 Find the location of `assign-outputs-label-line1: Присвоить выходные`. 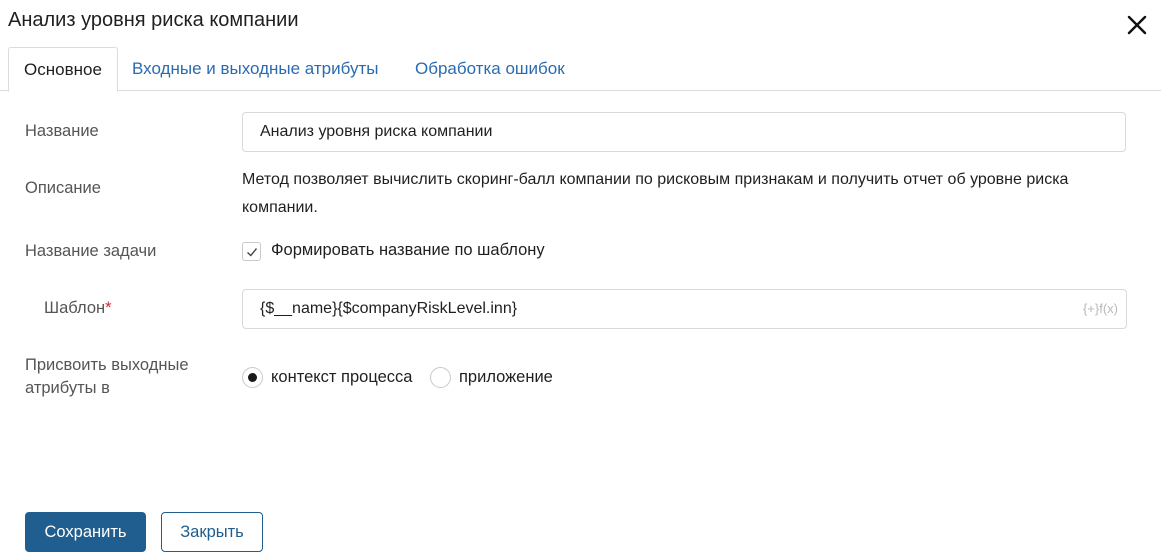

assign-outputs-label-line1: Присвоить выходные is located at coordinates (107, 365).